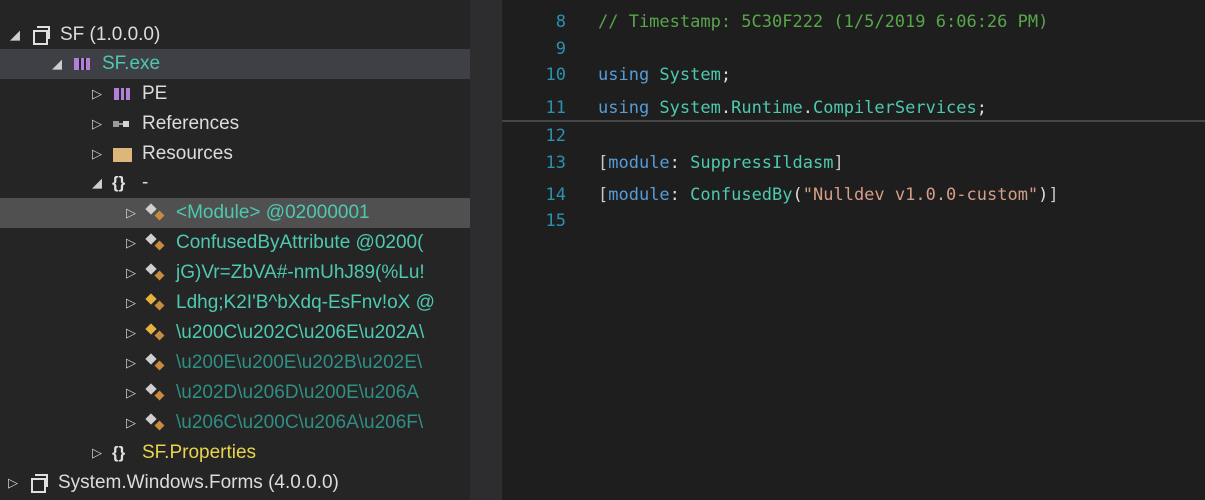 This screenshot has height=500, width=1205. I want to click on line-number: 9, so click(560, 49).